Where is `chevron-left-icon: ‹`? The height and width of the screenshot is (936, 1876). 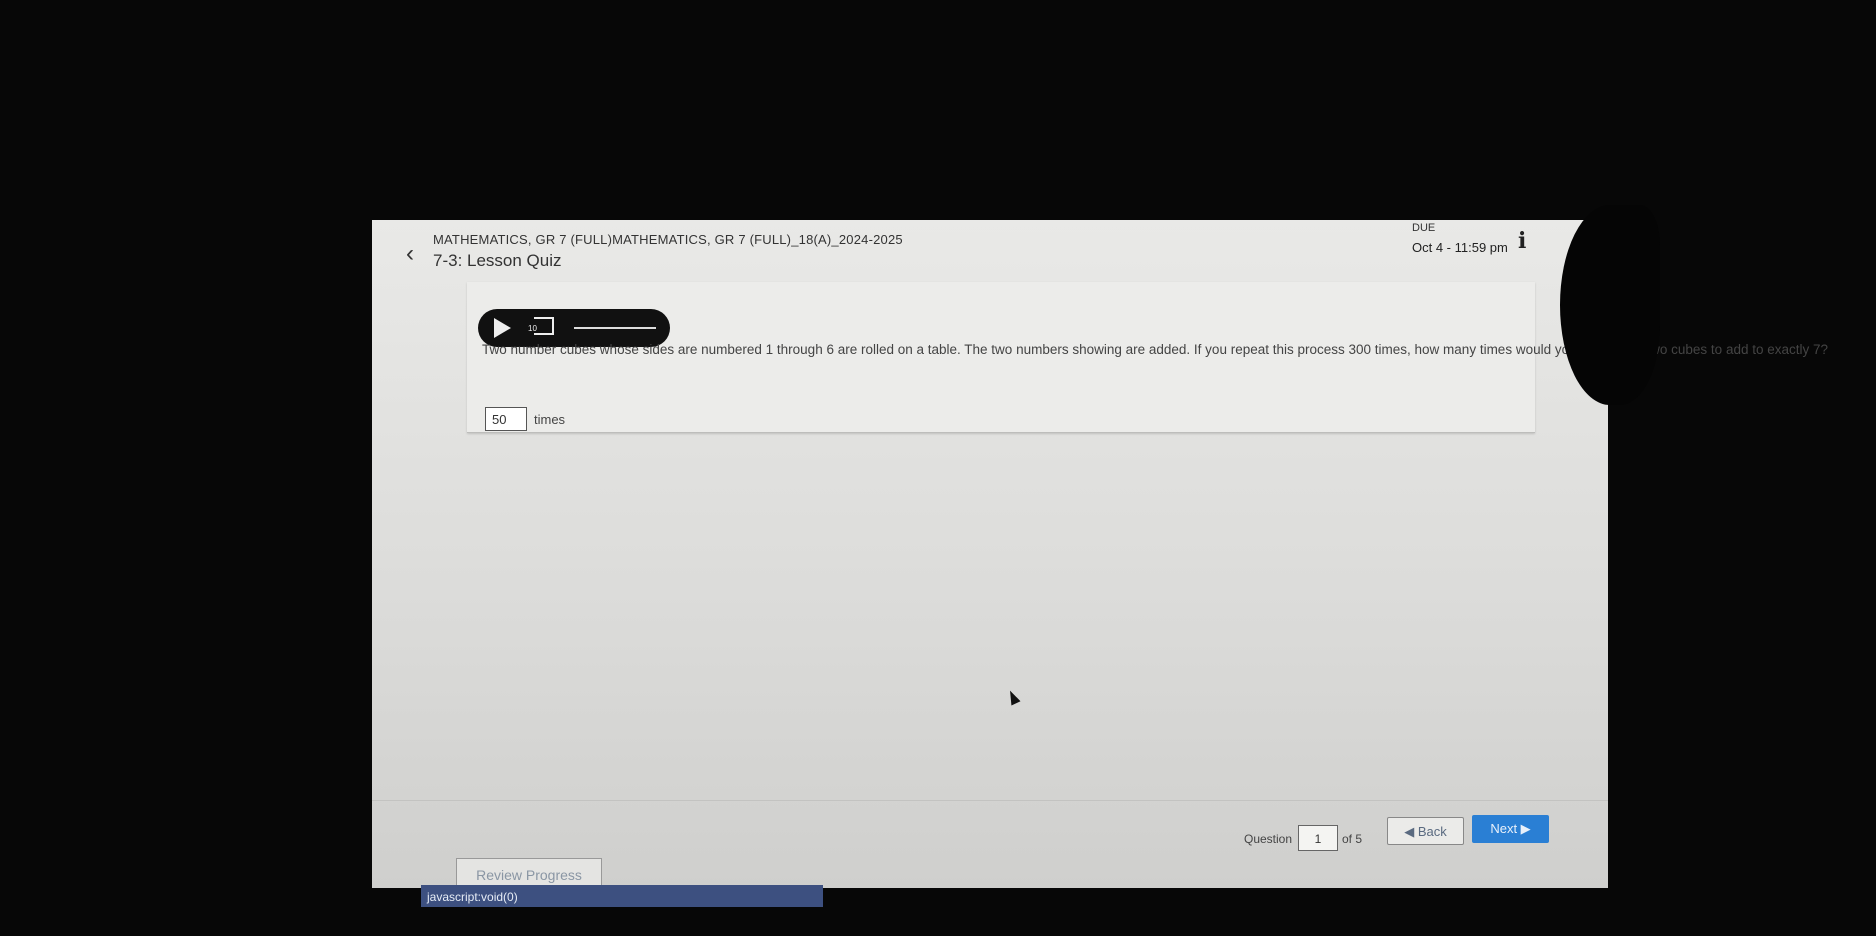
chevron-left-icon: ‹ is located at coordinates (410, 254).